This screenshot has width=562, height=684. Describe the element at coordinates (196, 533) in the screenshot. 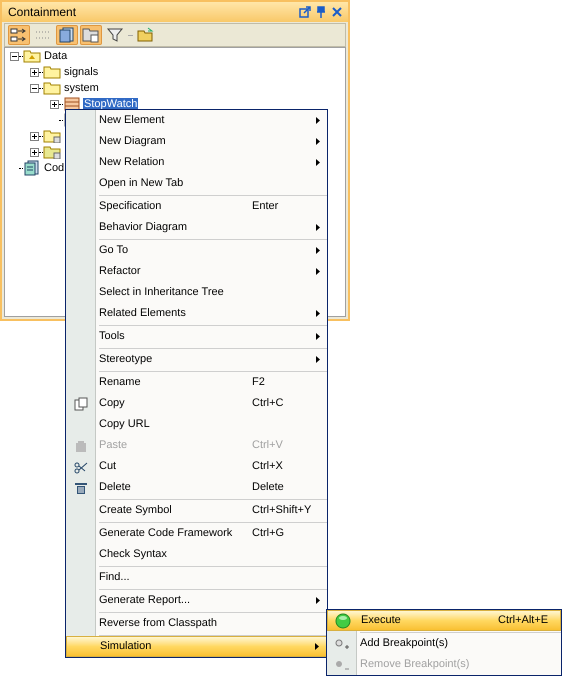

I see `menu-item: Generate Code Framework Ctrl+G` at that location.